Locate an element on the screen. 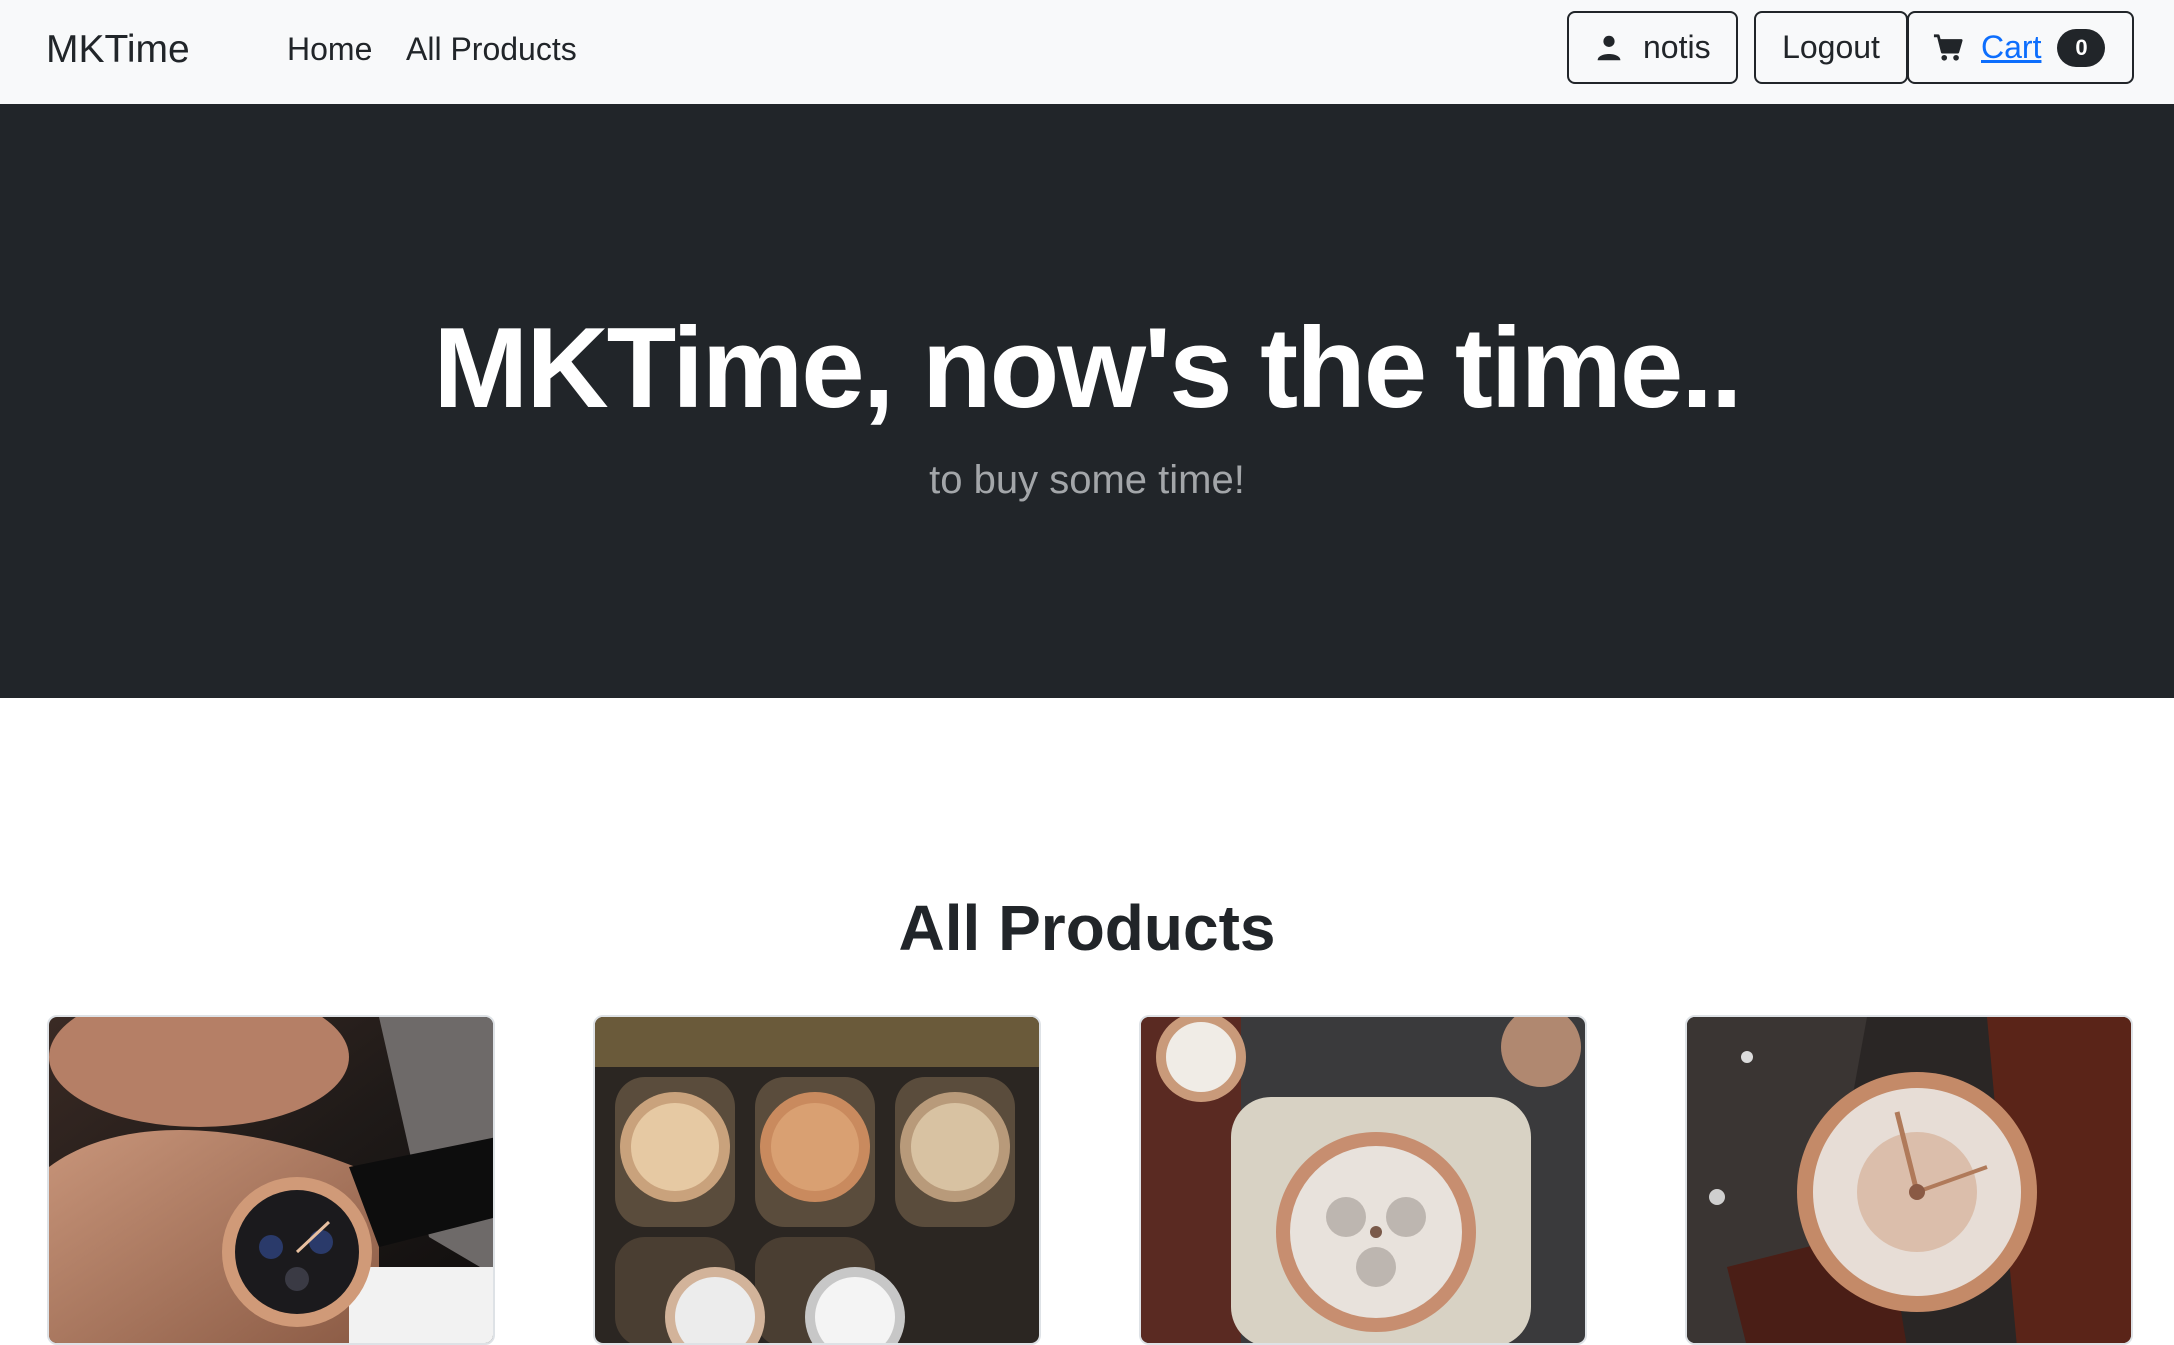  user-icon is located at coordinates (1609, 47).